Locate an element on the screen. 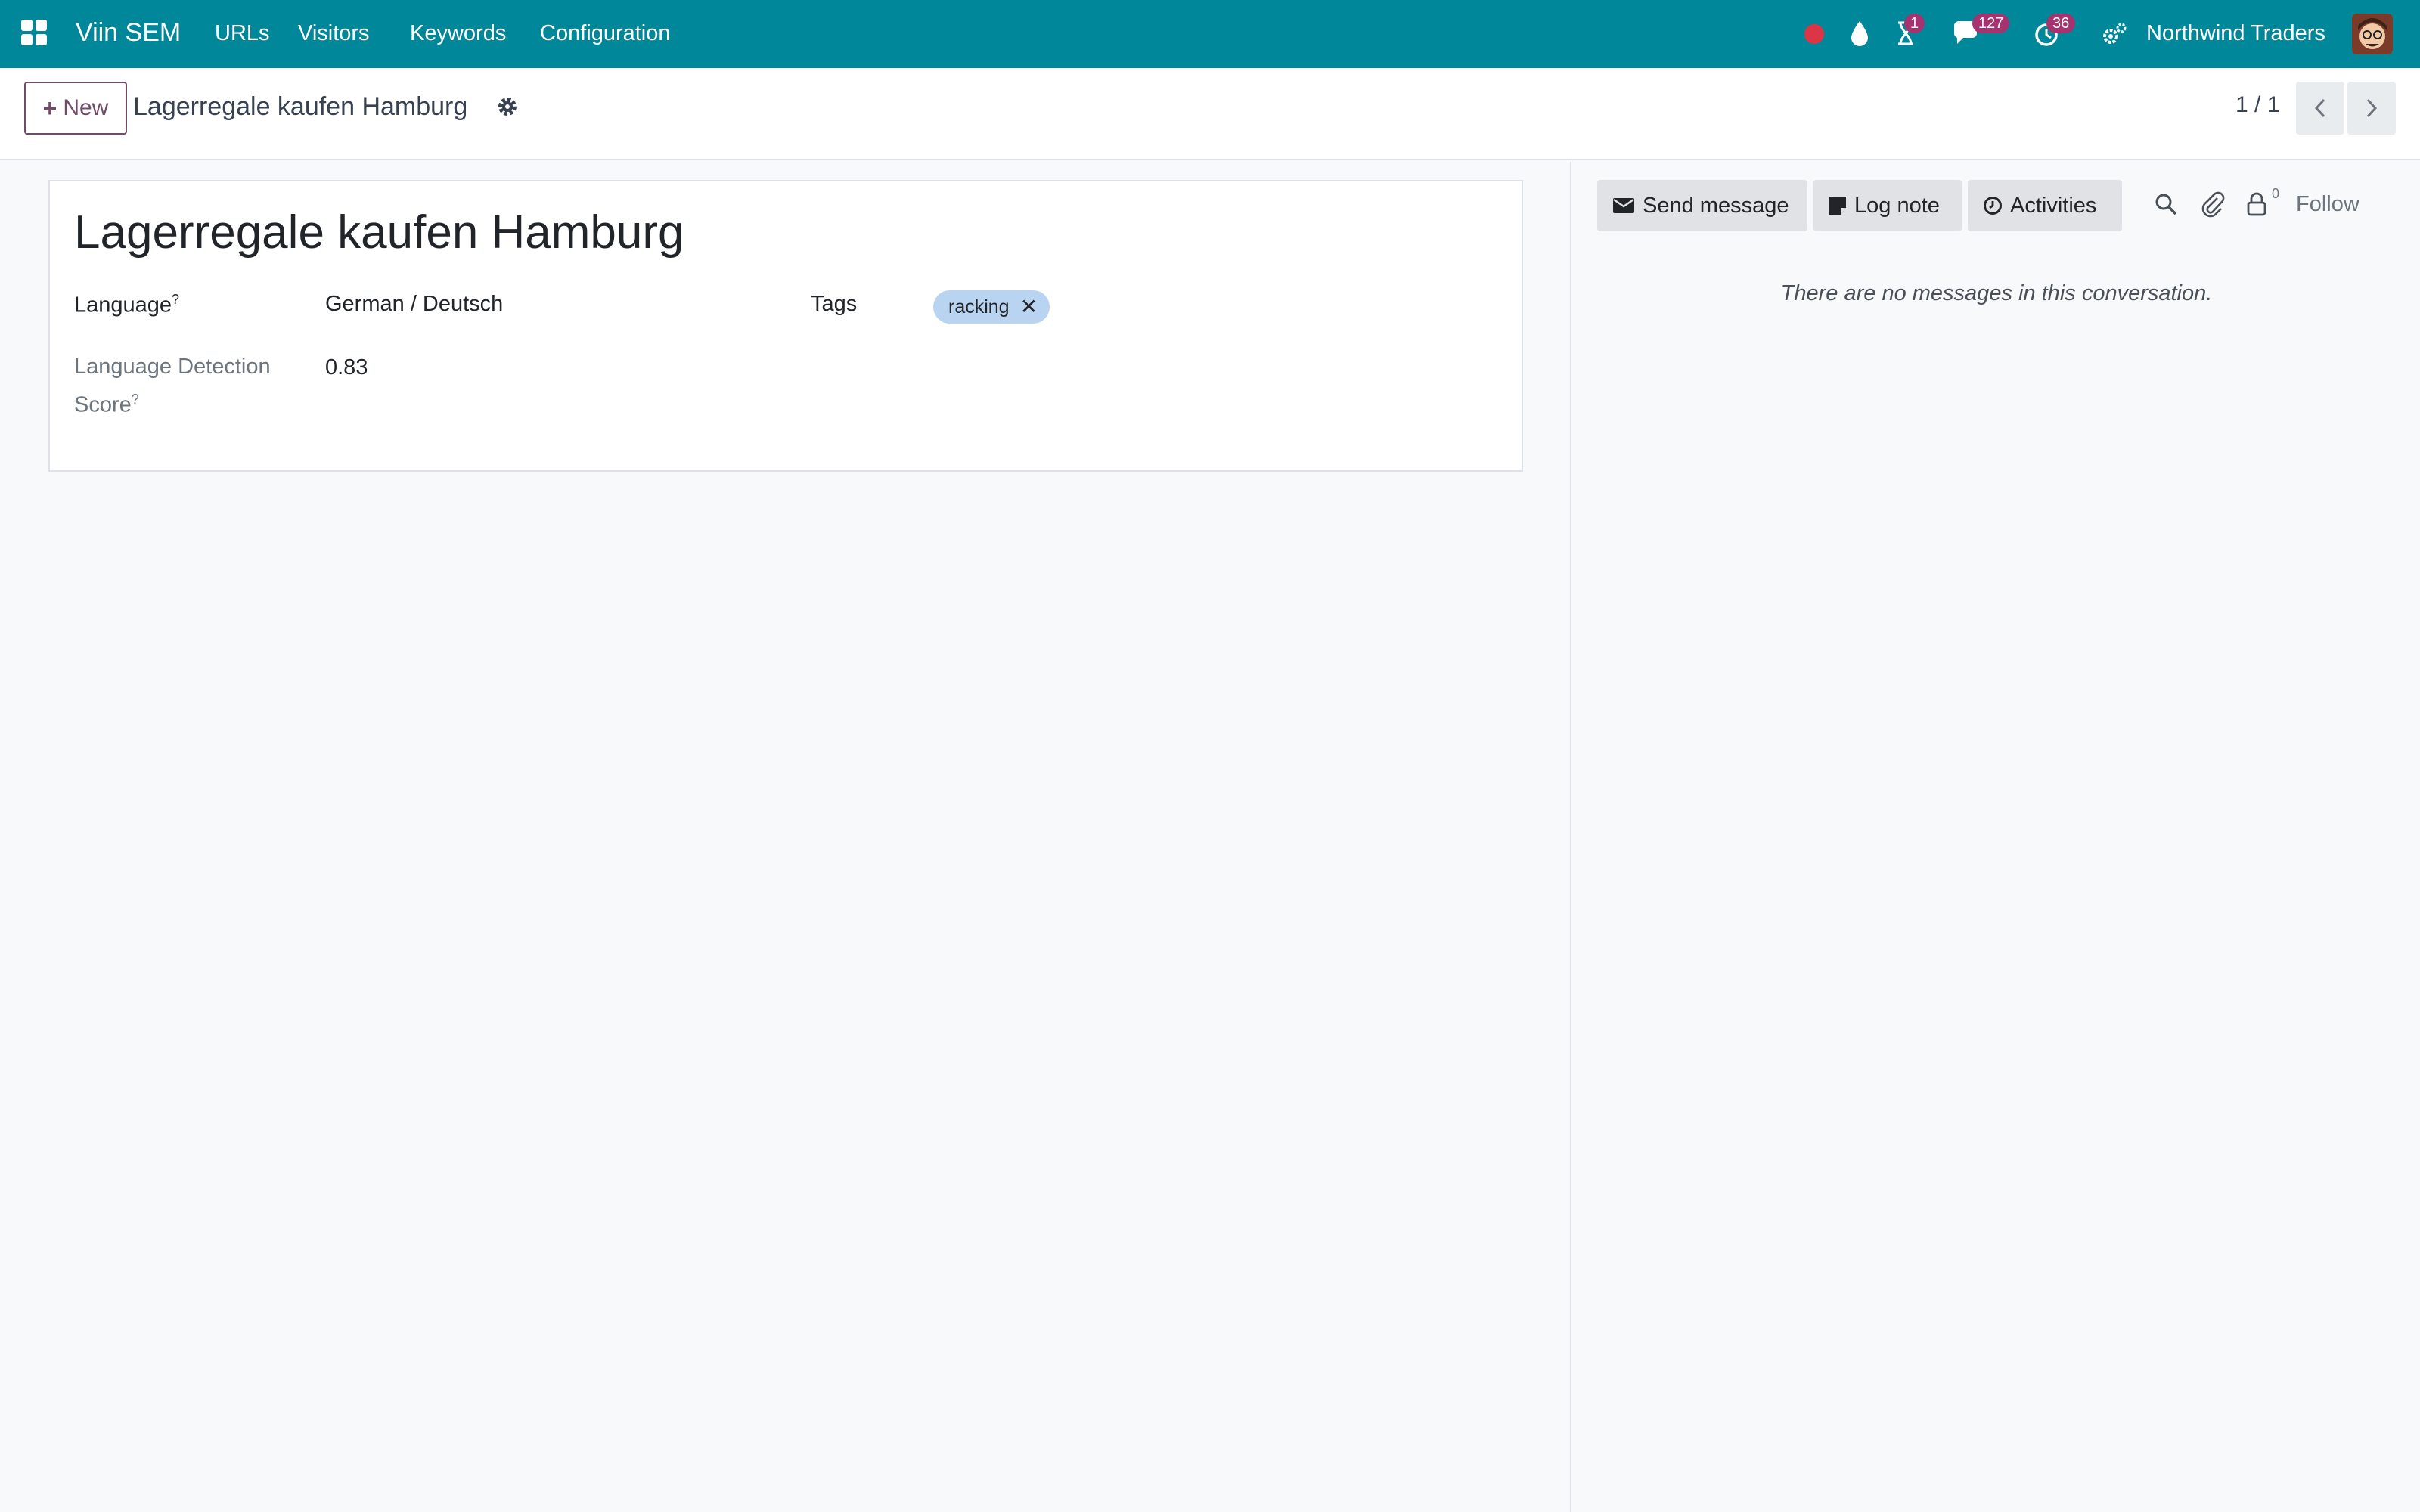 This screenshot has width=2420, height=1512. menu-configuration: Configuration is located at coordinates (605, 34).